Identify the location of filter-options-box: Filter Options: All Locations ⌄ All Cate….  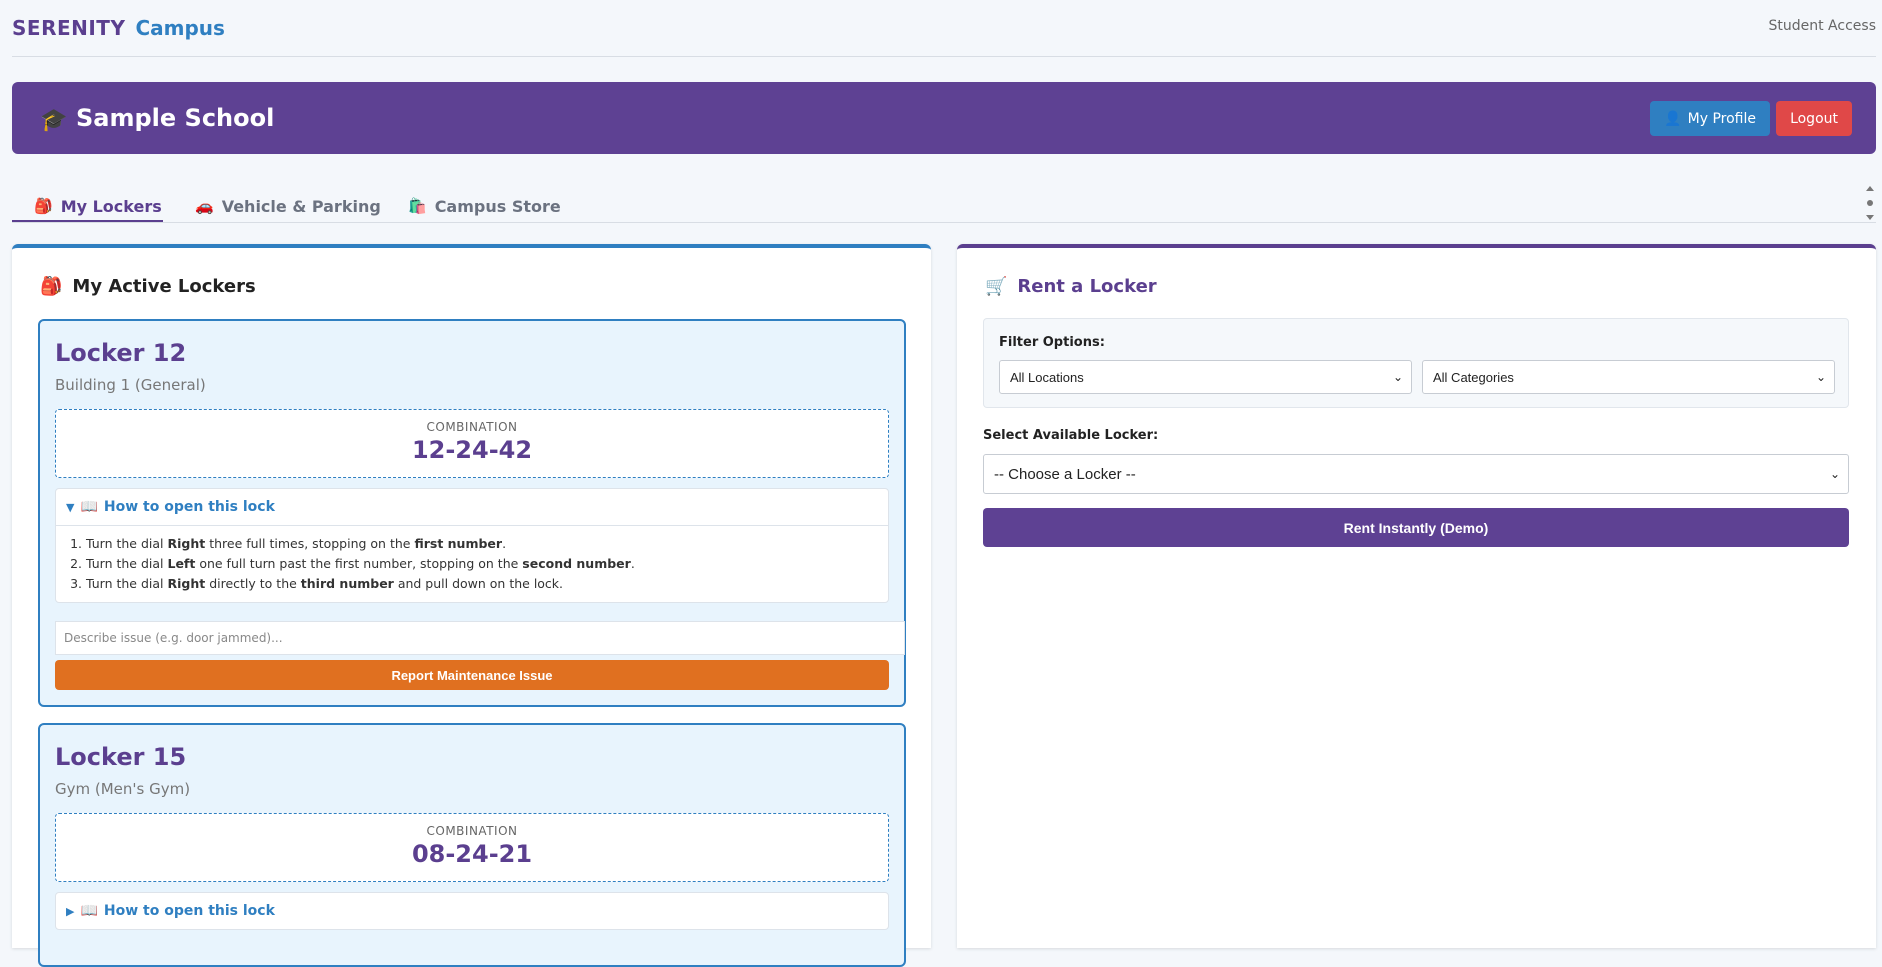
(1416, 363).